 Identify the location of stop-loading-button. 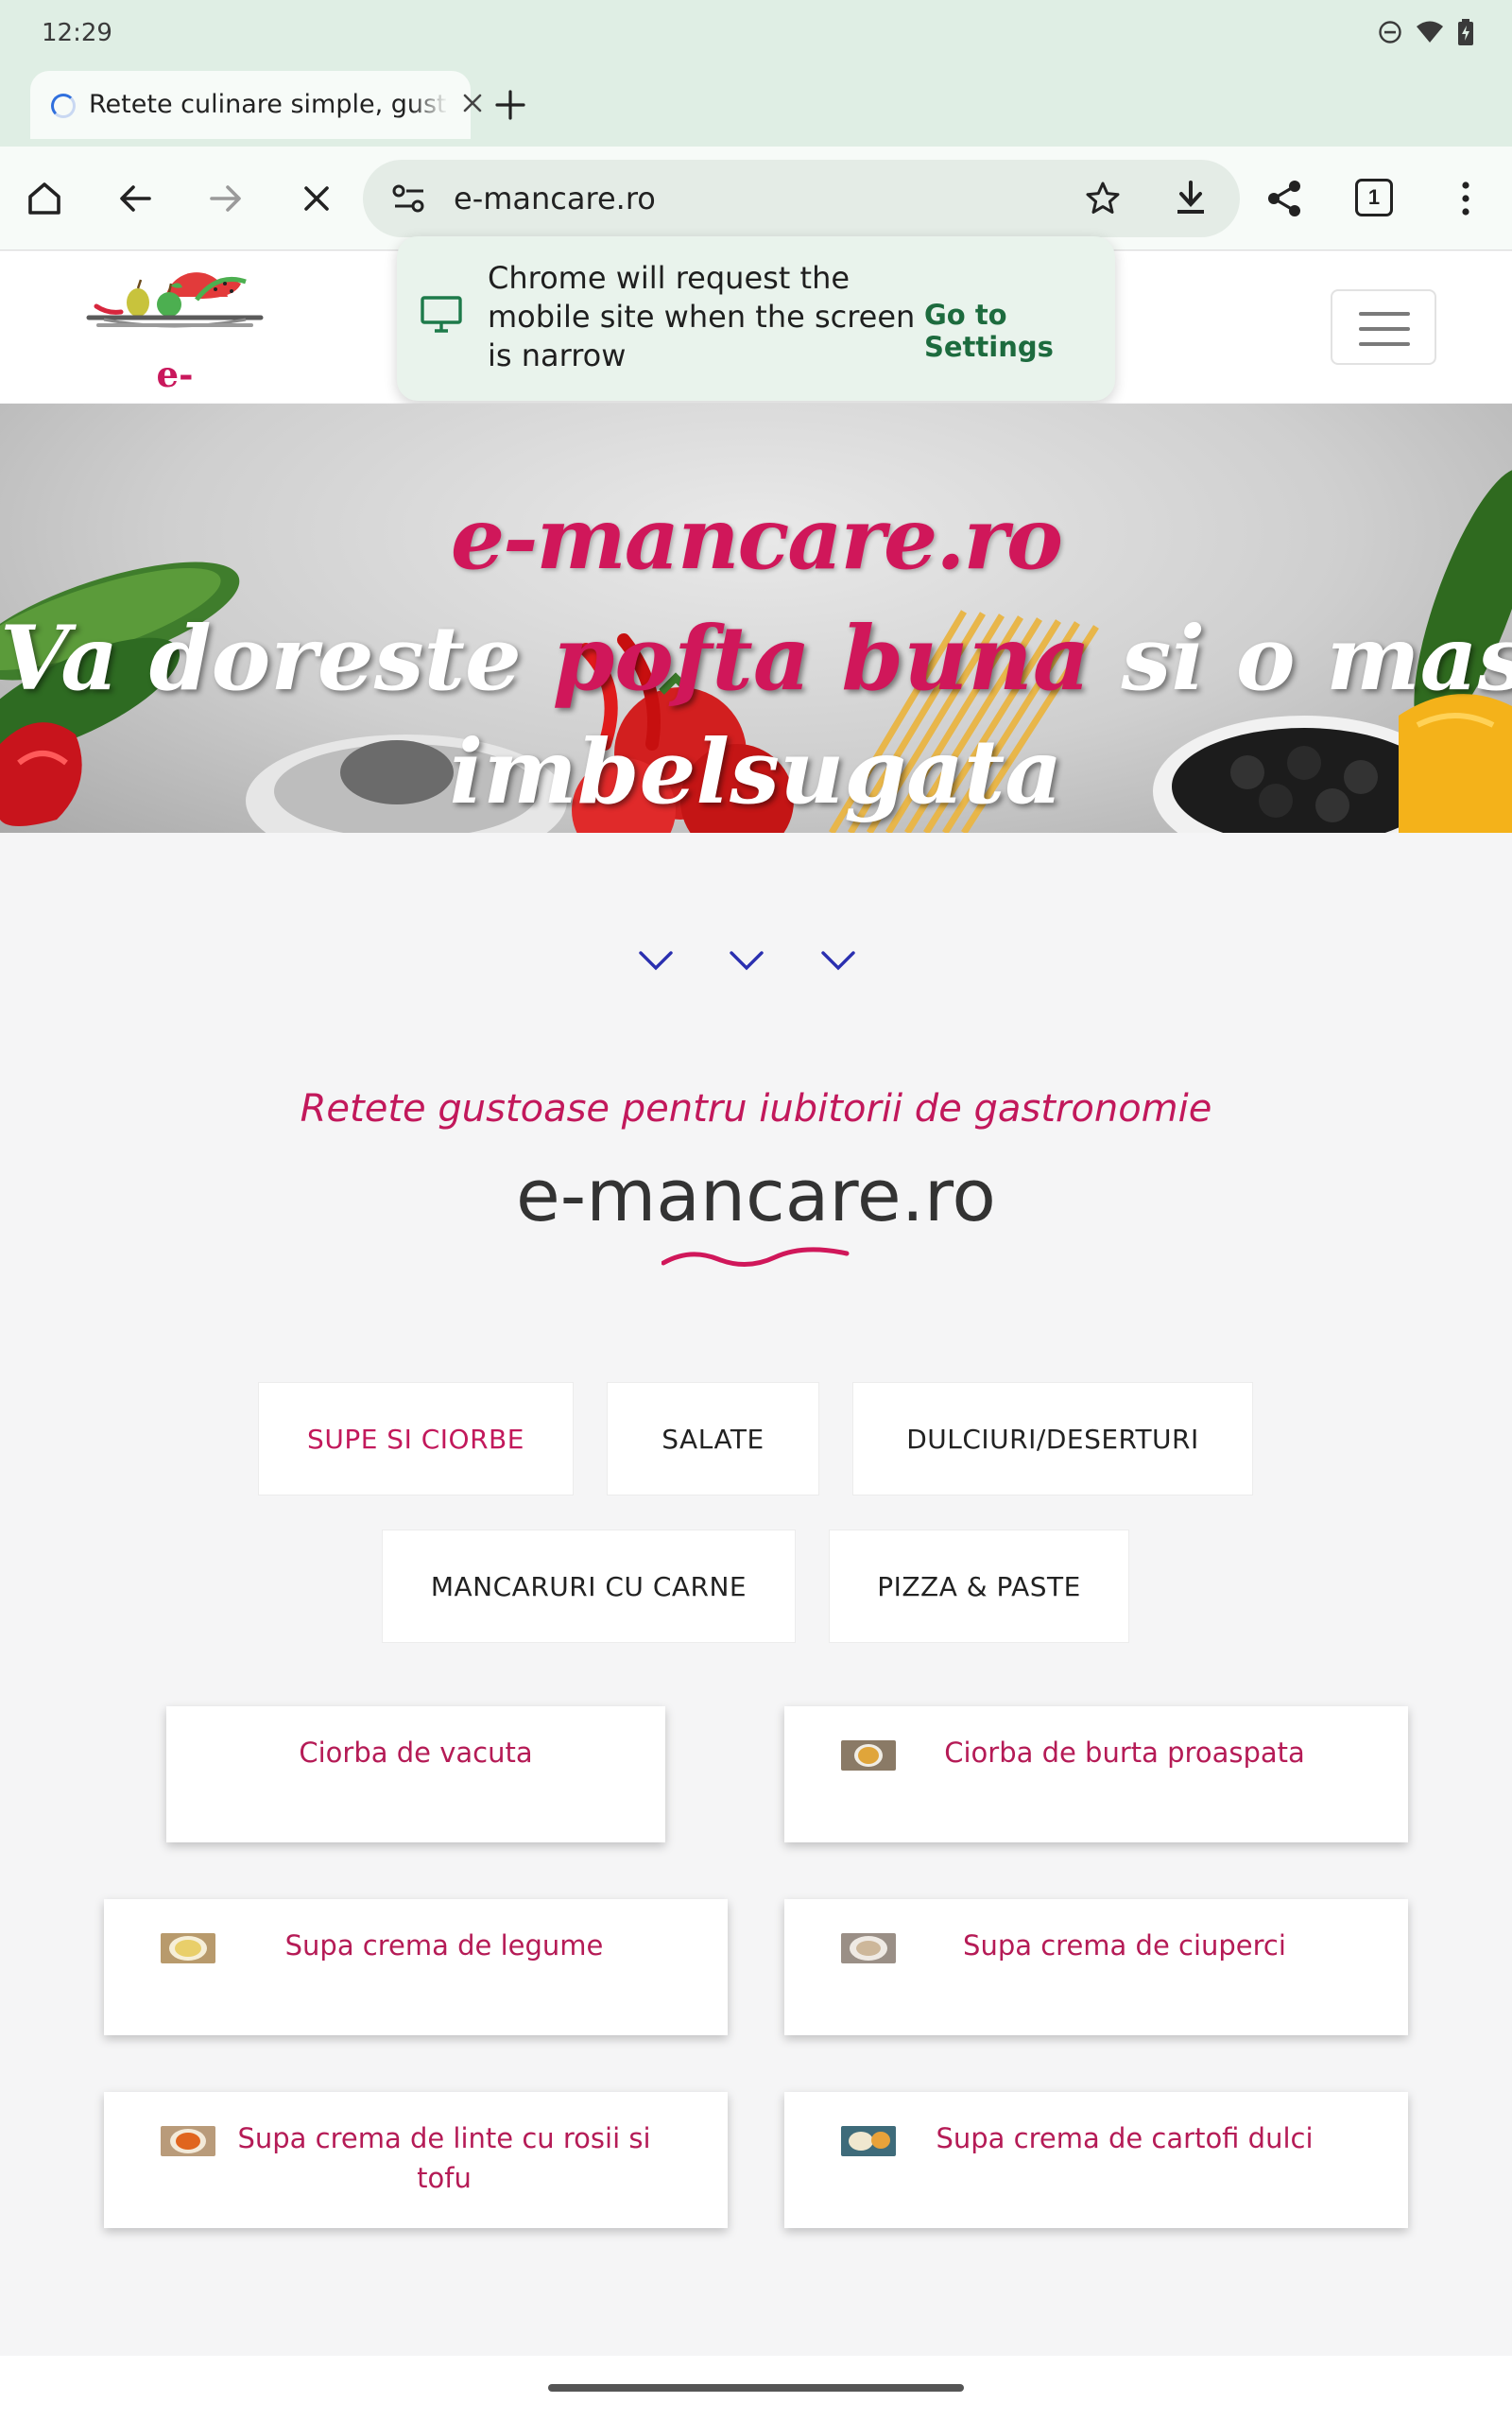
(316, 198).